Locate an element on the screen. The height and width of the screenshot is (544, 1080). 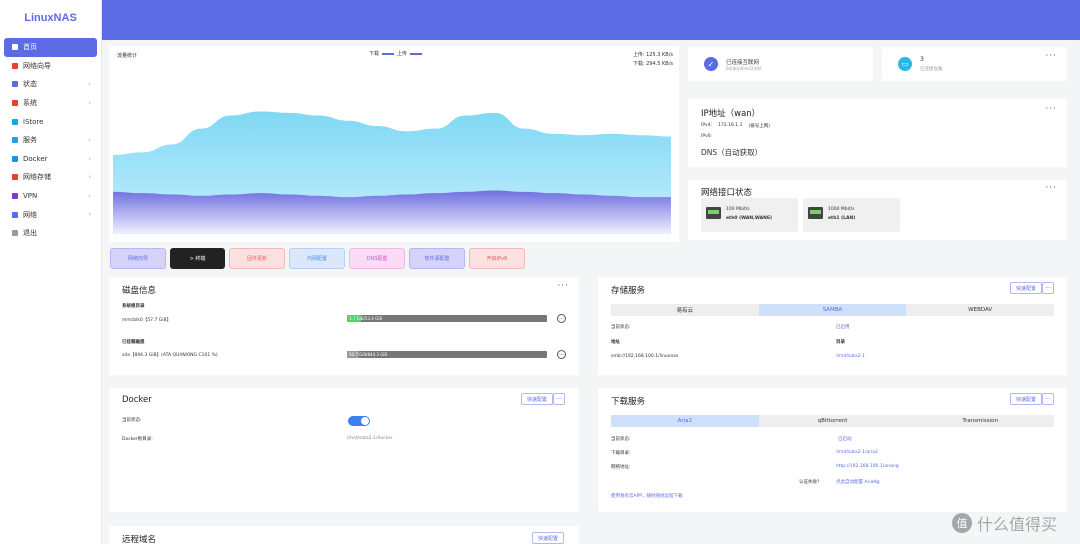
sidebar-item-store: iStore is located at coordinates (50, 121).